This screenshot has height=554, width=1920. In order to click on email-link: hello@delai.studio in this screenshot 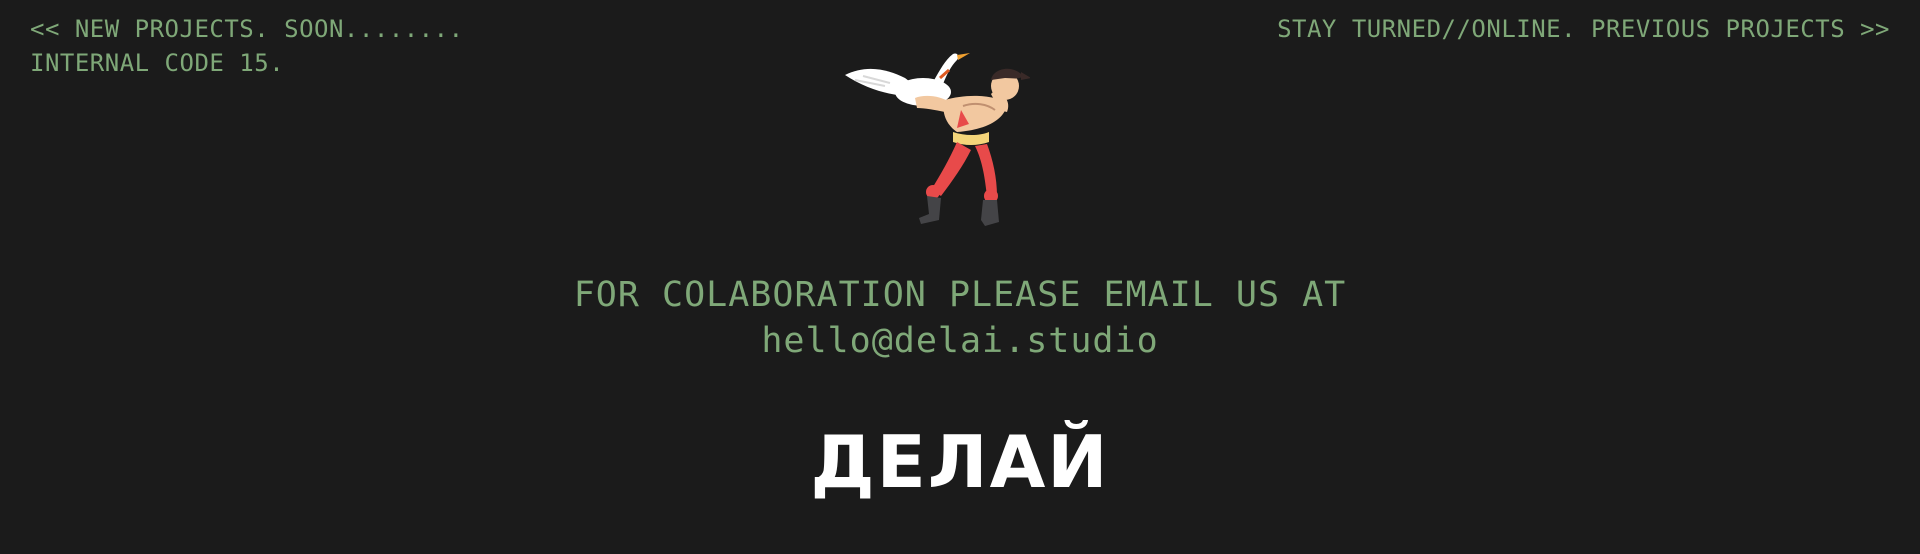, I will do `click(959, 341)`.